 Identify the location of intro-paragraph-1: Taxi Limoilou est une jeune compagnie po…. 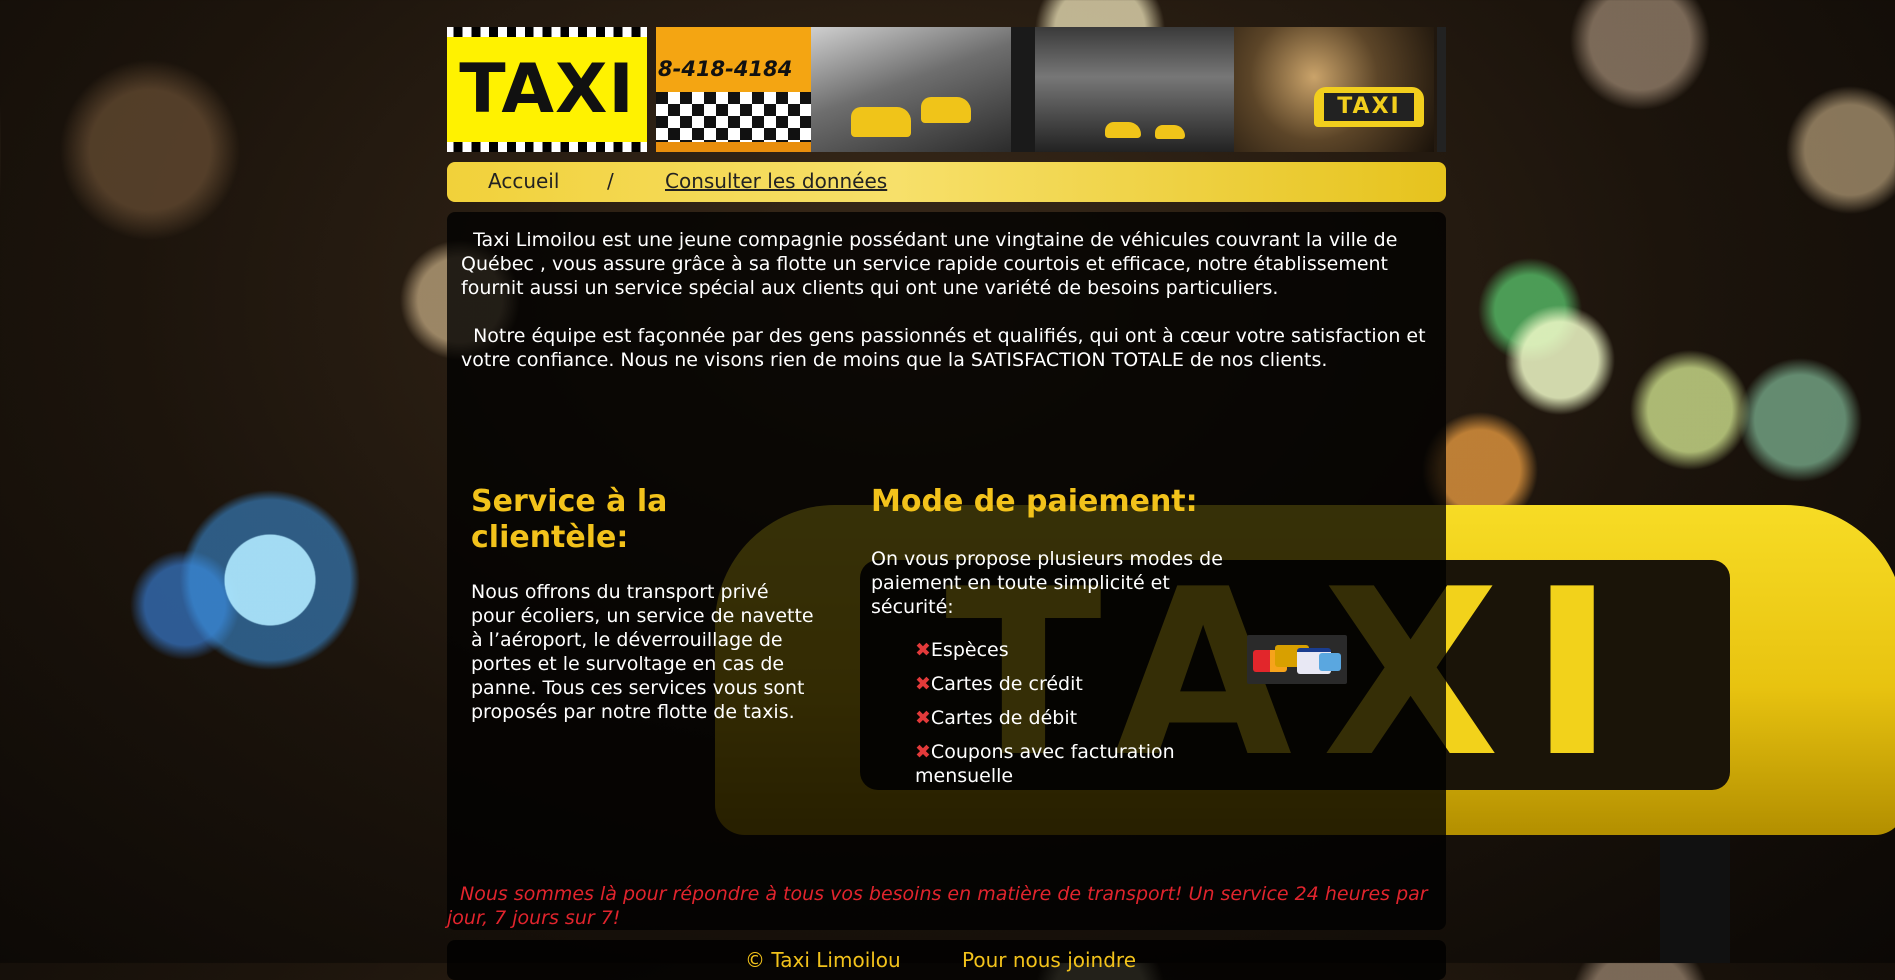
(948, 264).